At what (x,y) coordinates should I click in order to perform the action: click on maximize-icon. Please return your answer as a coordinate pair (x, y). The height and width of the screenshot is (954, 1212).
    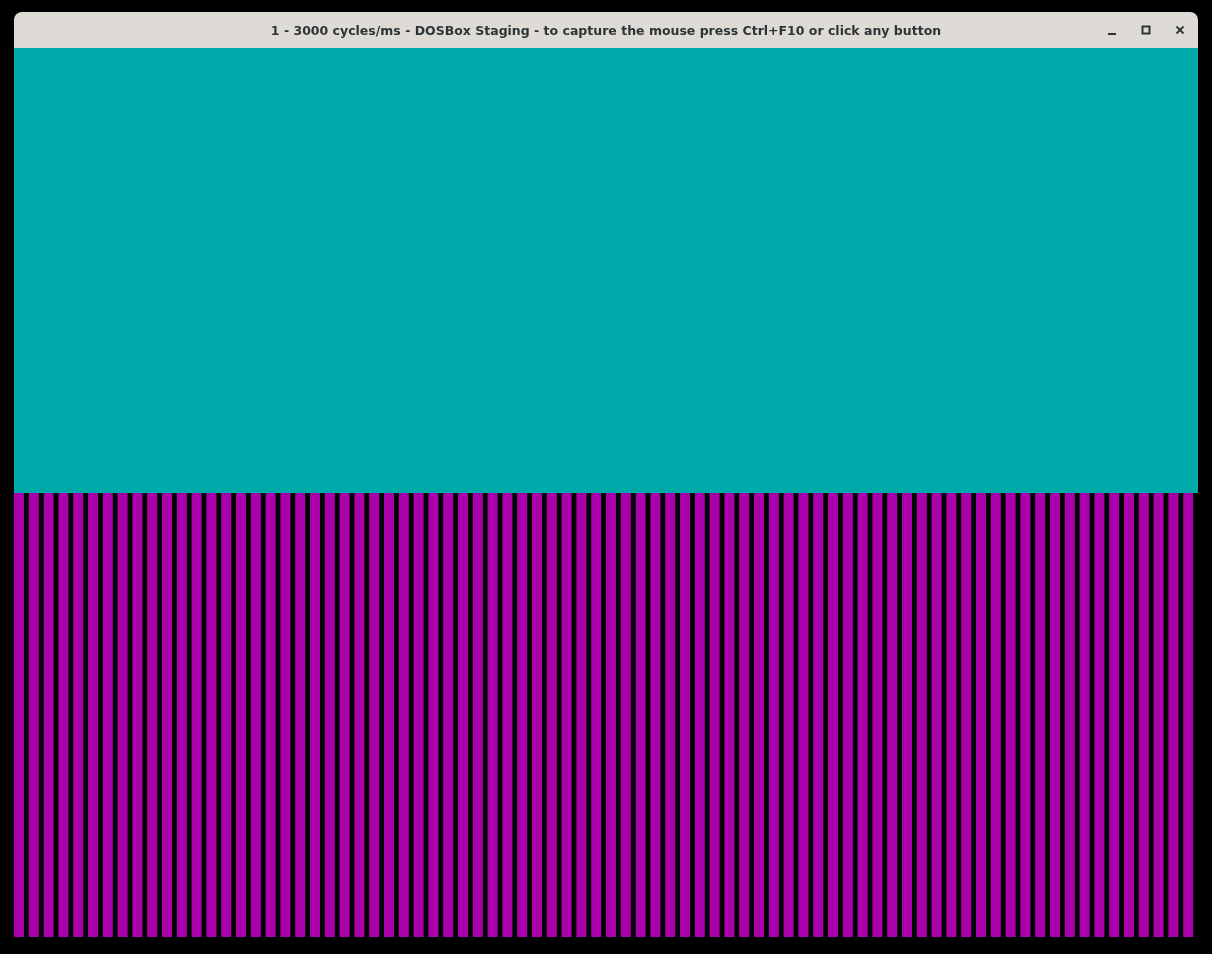
    Looking at the image, I should click on (1146, 30).